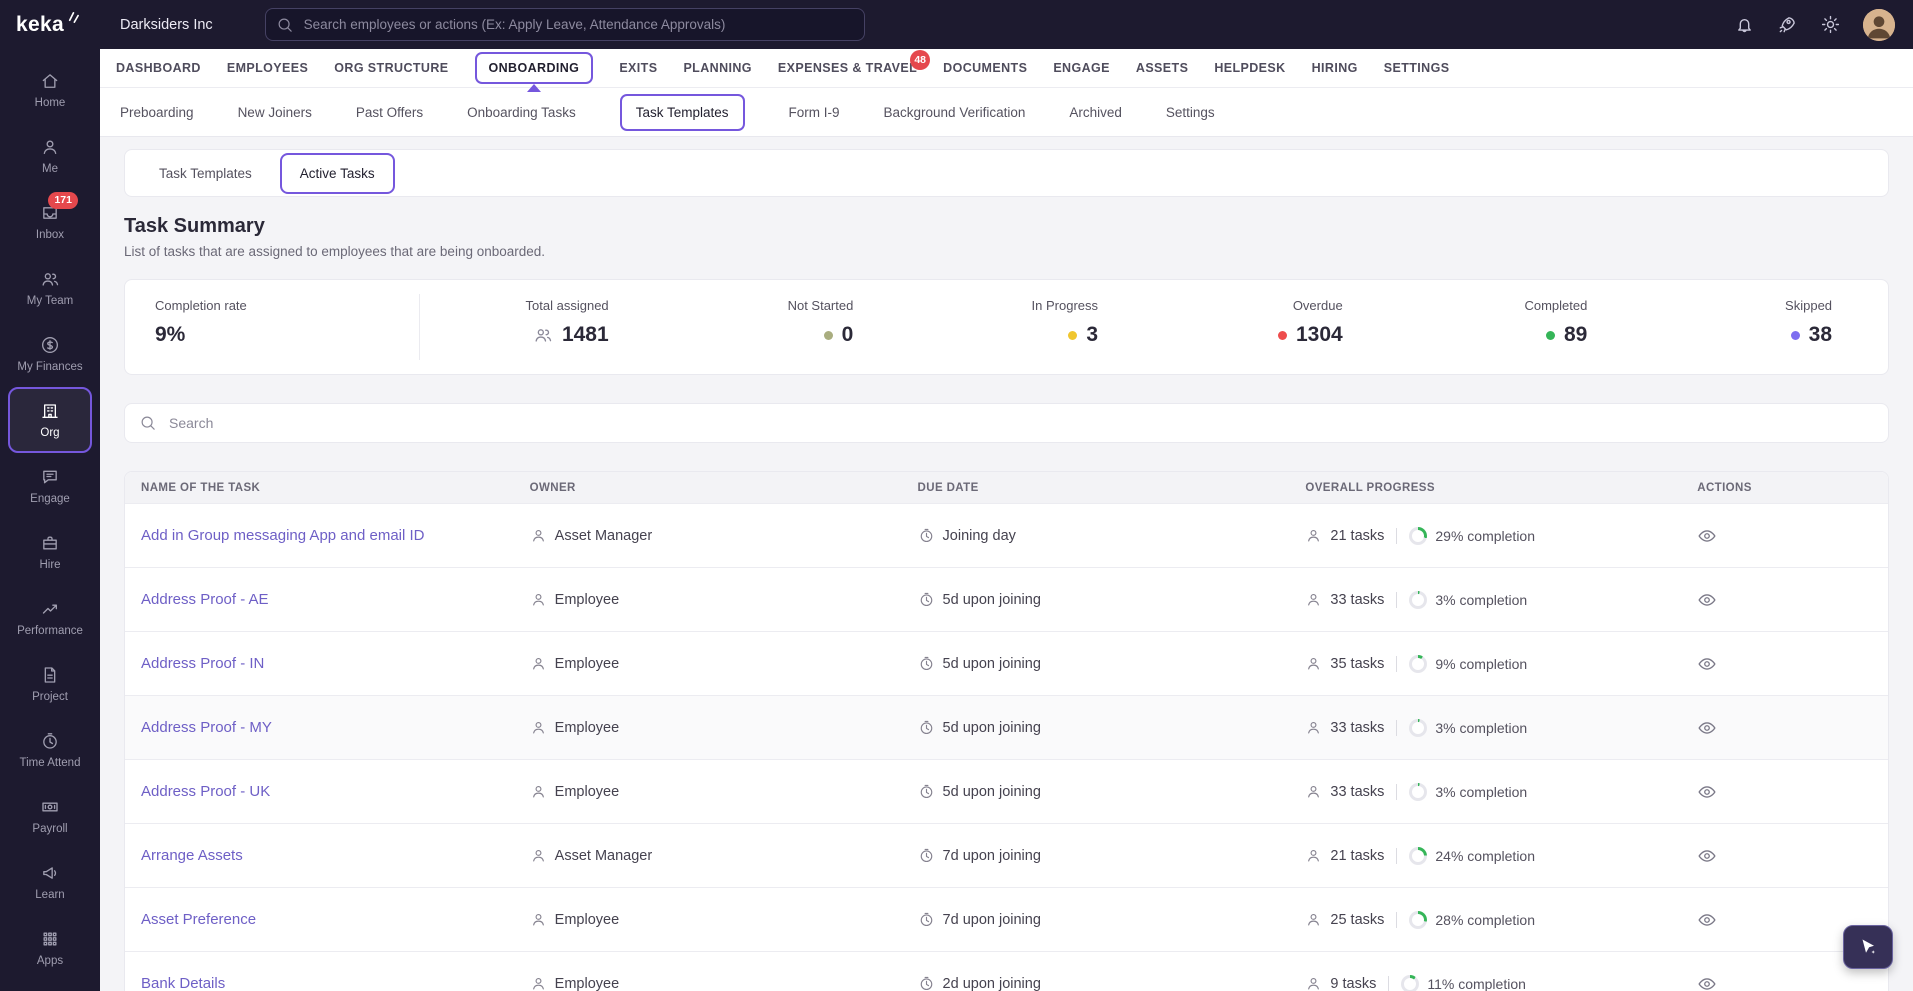 The image size is (1913, 991). Describe the element at coordinates (1095, 112) in the screenshot. I see `subnav-tab-archived: Archived` at that location.